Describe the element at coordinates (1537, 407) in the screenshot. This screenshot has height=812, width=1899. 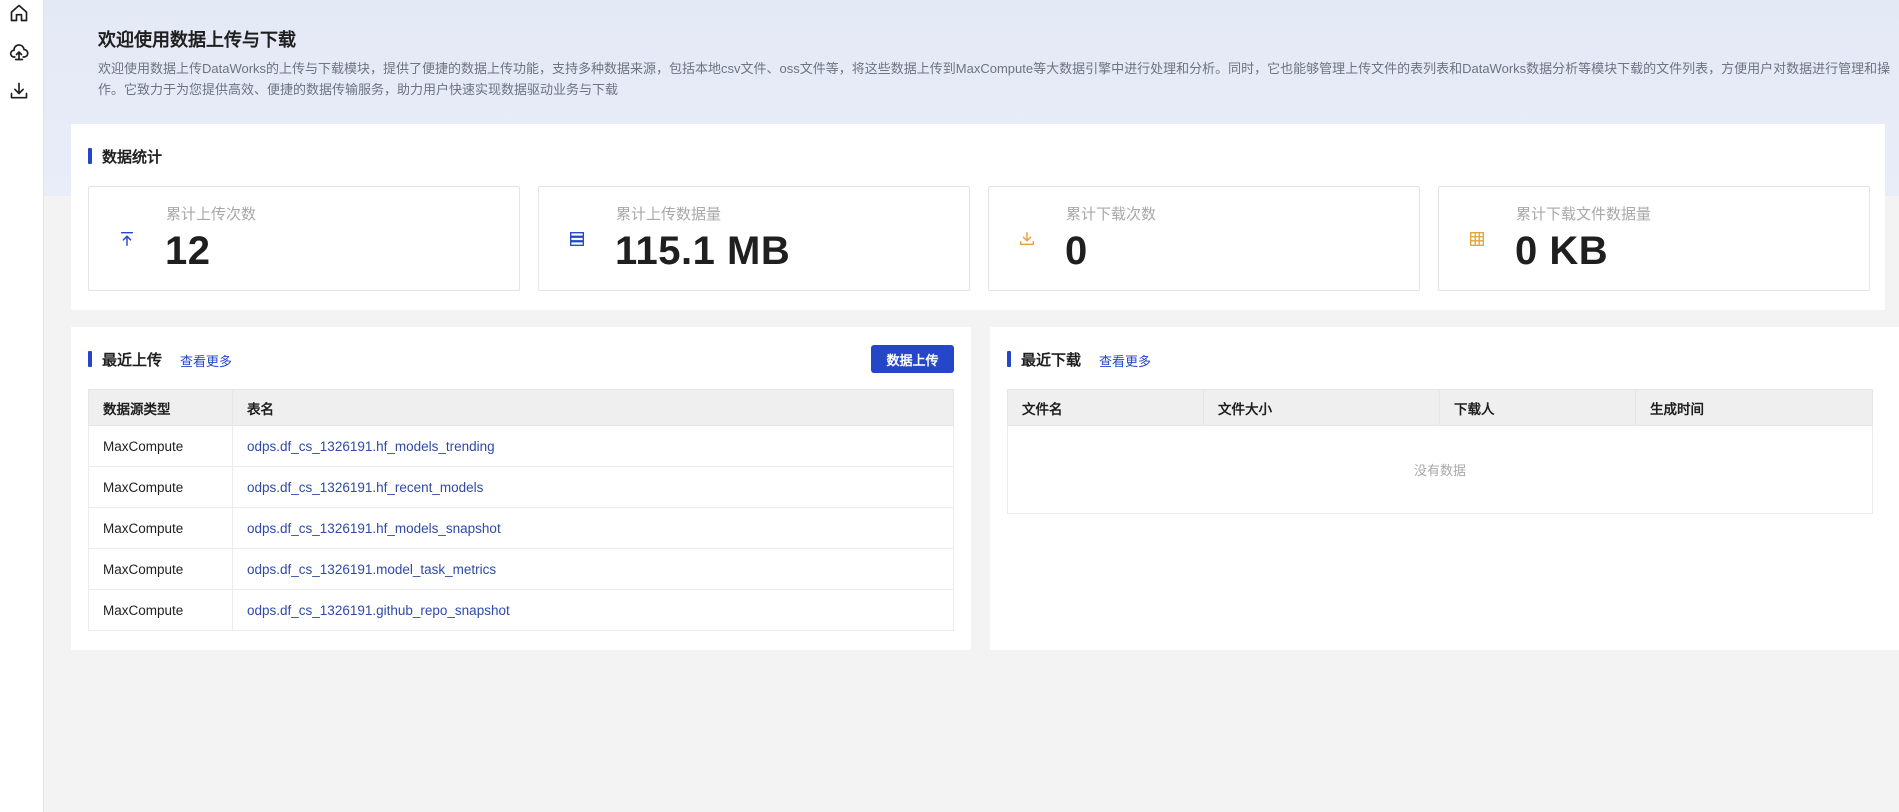
I see `column-header: 下载人` at that location.